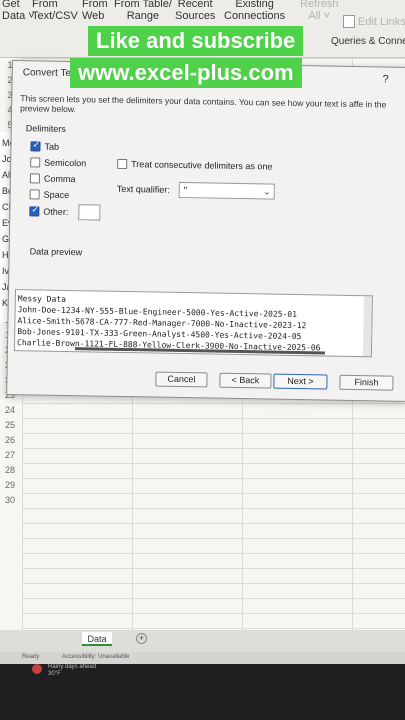 This screenshot has height=720, width=405. Describe the element at coordinates (95, 657) in the screenshot. I see `accessibility-status: Accessibility: Unavailable` at that location.